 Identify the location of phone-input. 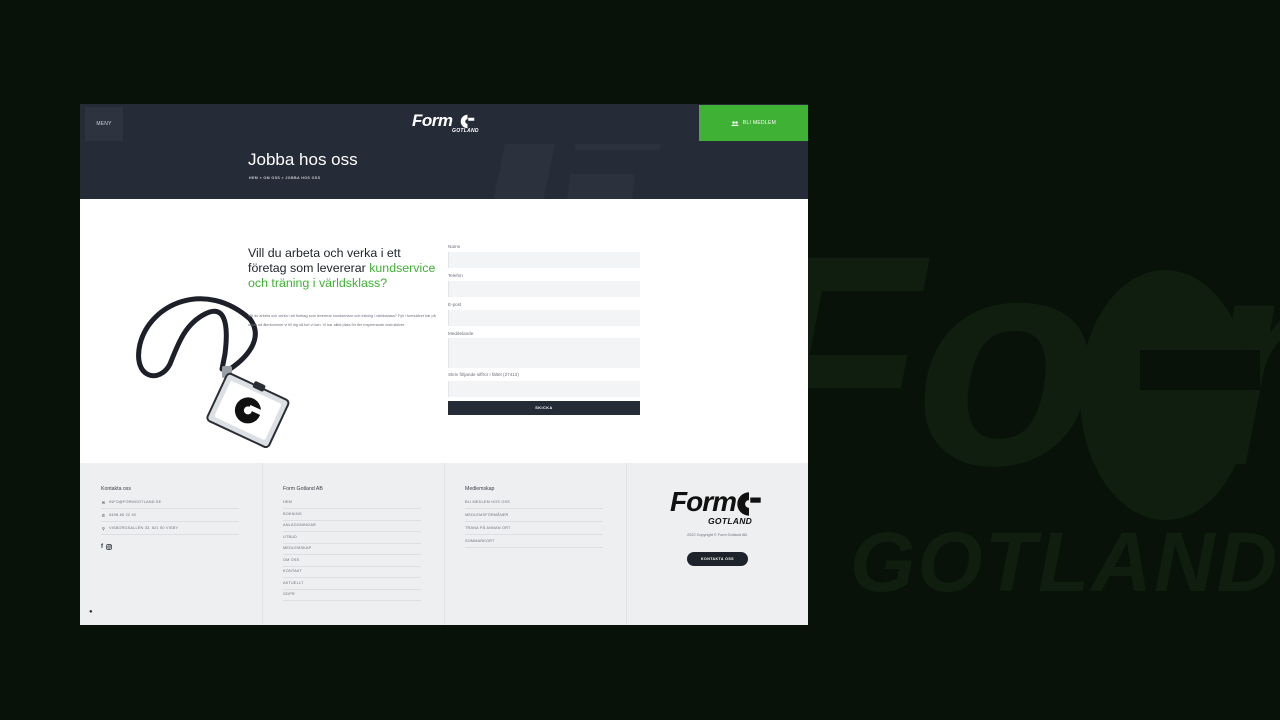
(544, 289).